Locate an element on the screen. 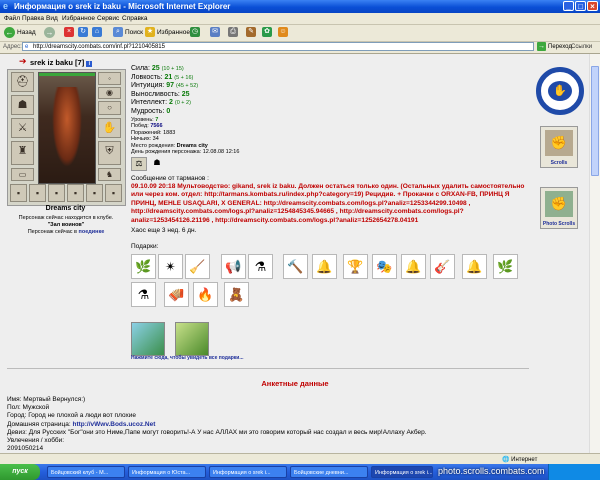  minimize-button: _ is located at coordinates (568, 6).